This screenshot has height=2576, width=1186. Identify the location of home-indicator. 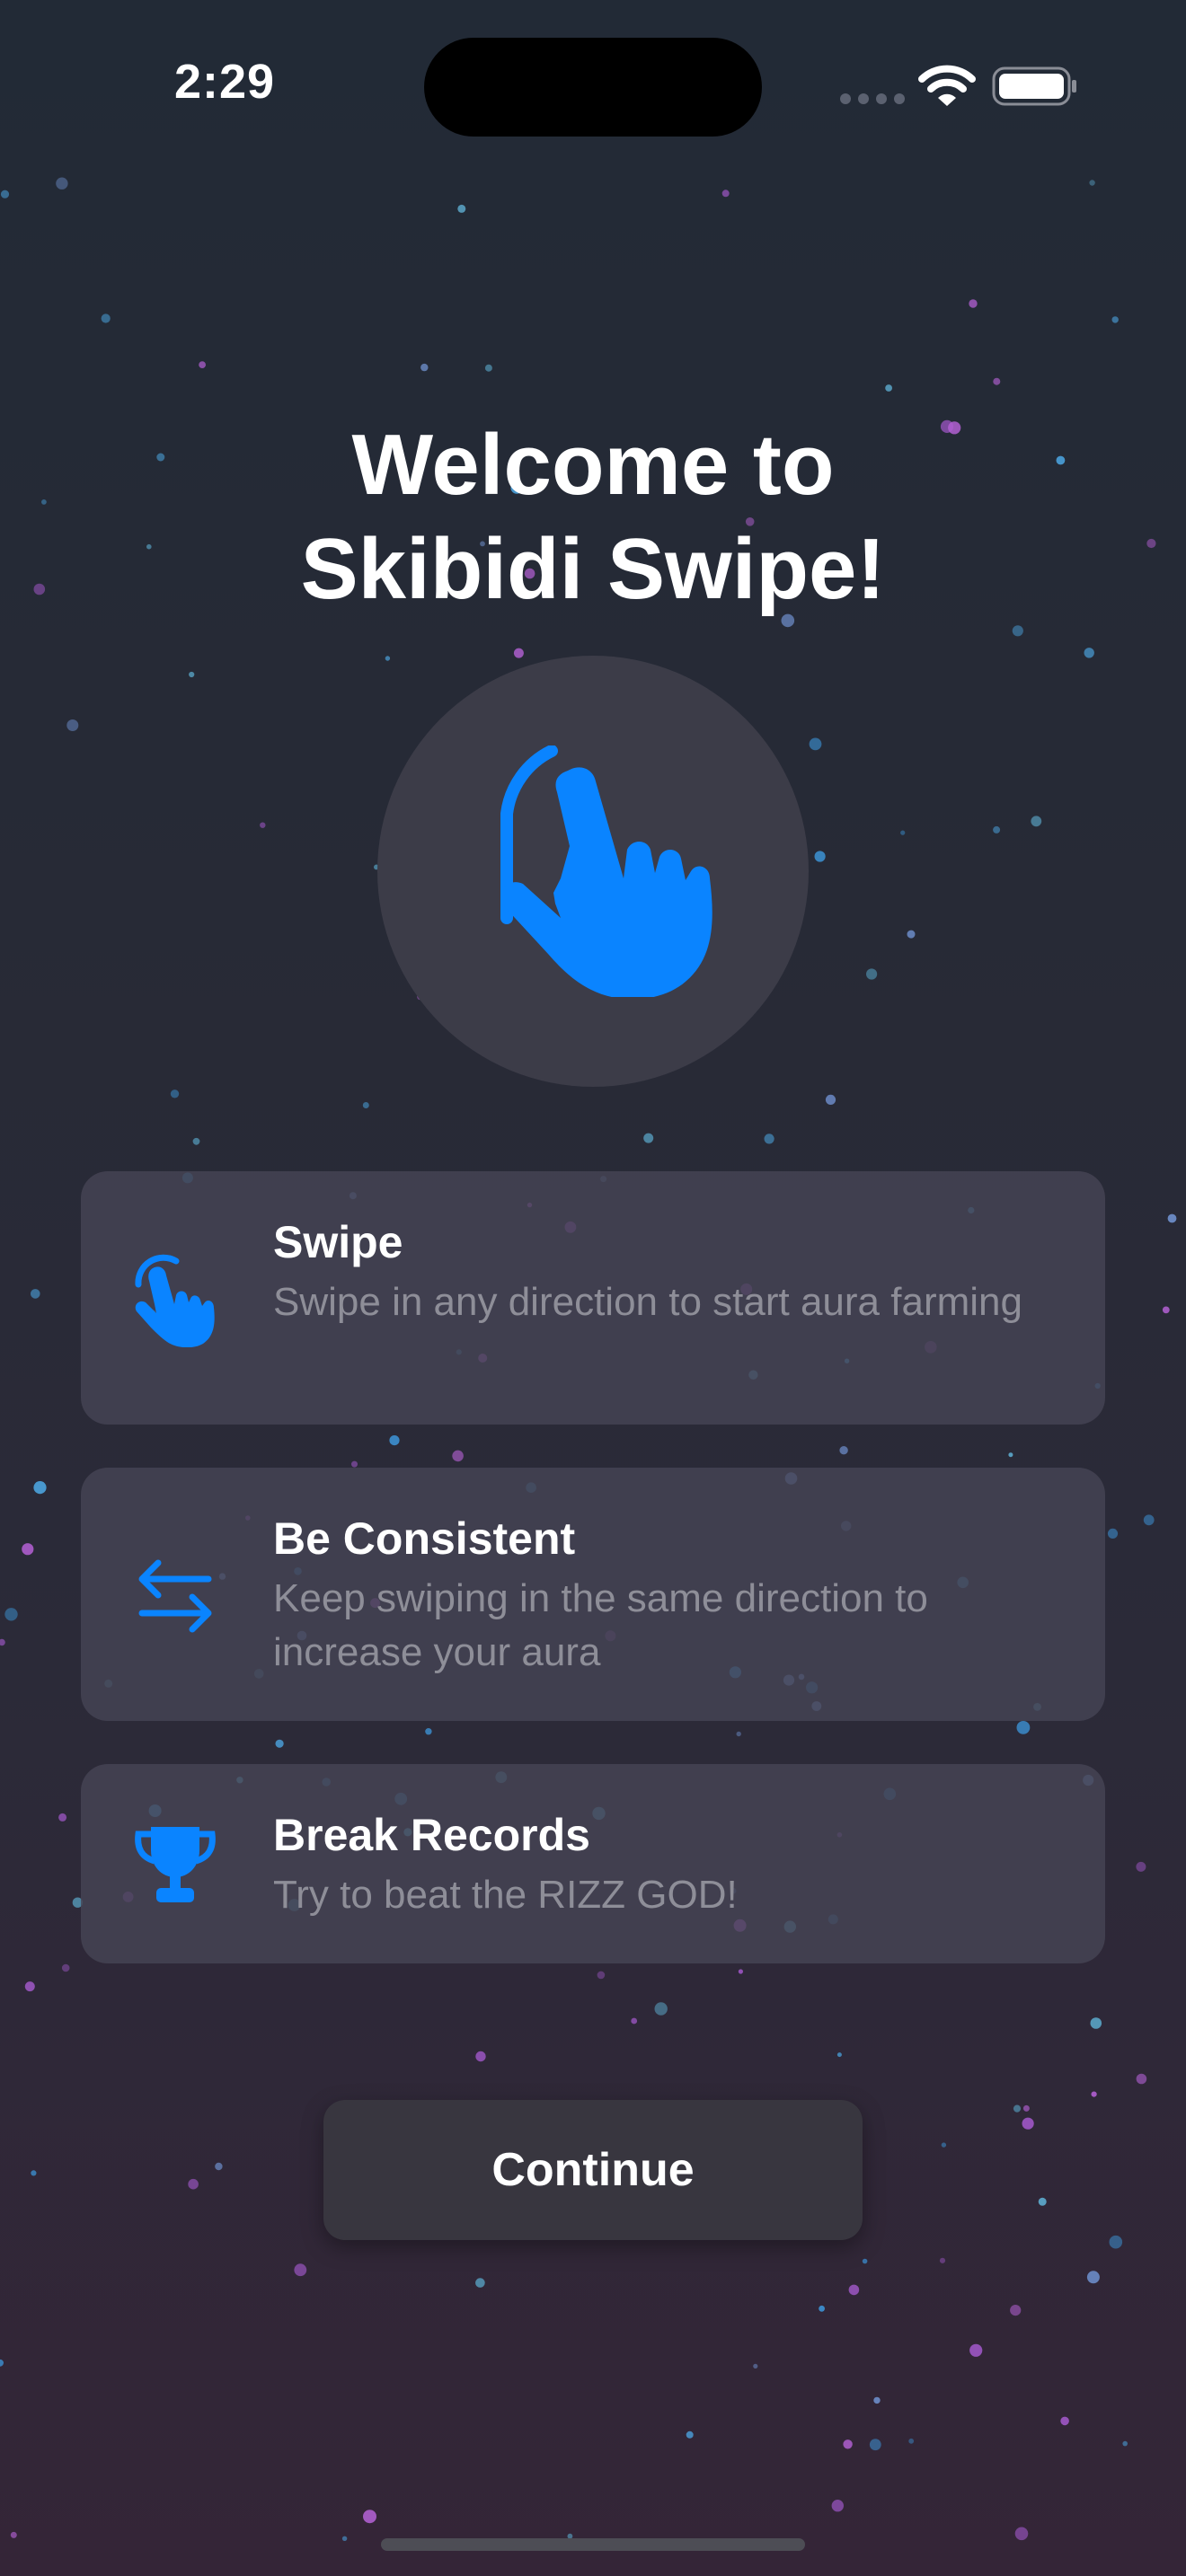
(593, 2544).